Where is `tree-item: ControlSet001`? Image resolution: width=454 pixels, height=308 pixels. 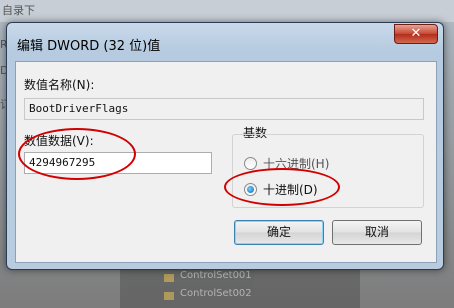 tree-item: ControlSet001 is located at coordinates (216, 275).